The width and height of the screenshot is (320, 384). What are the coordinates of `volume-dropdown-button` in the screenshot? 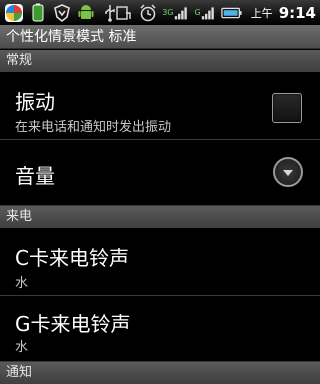 It's located at (288, 172).